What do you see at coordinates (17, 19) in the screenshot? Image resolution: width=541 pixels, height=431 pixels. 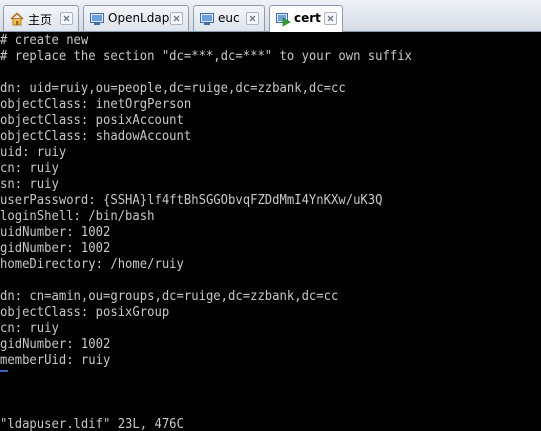 I see `home-icon` at bounding box center [17, 19].